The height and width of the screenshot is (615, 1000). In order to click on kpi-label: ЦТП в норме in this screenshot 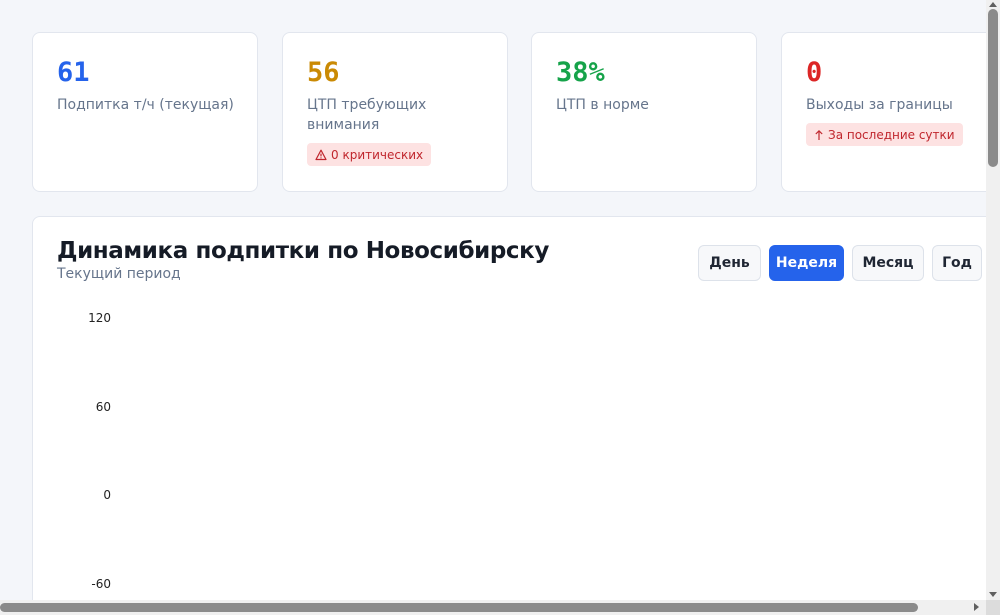, I will do `click(602, 105)`.